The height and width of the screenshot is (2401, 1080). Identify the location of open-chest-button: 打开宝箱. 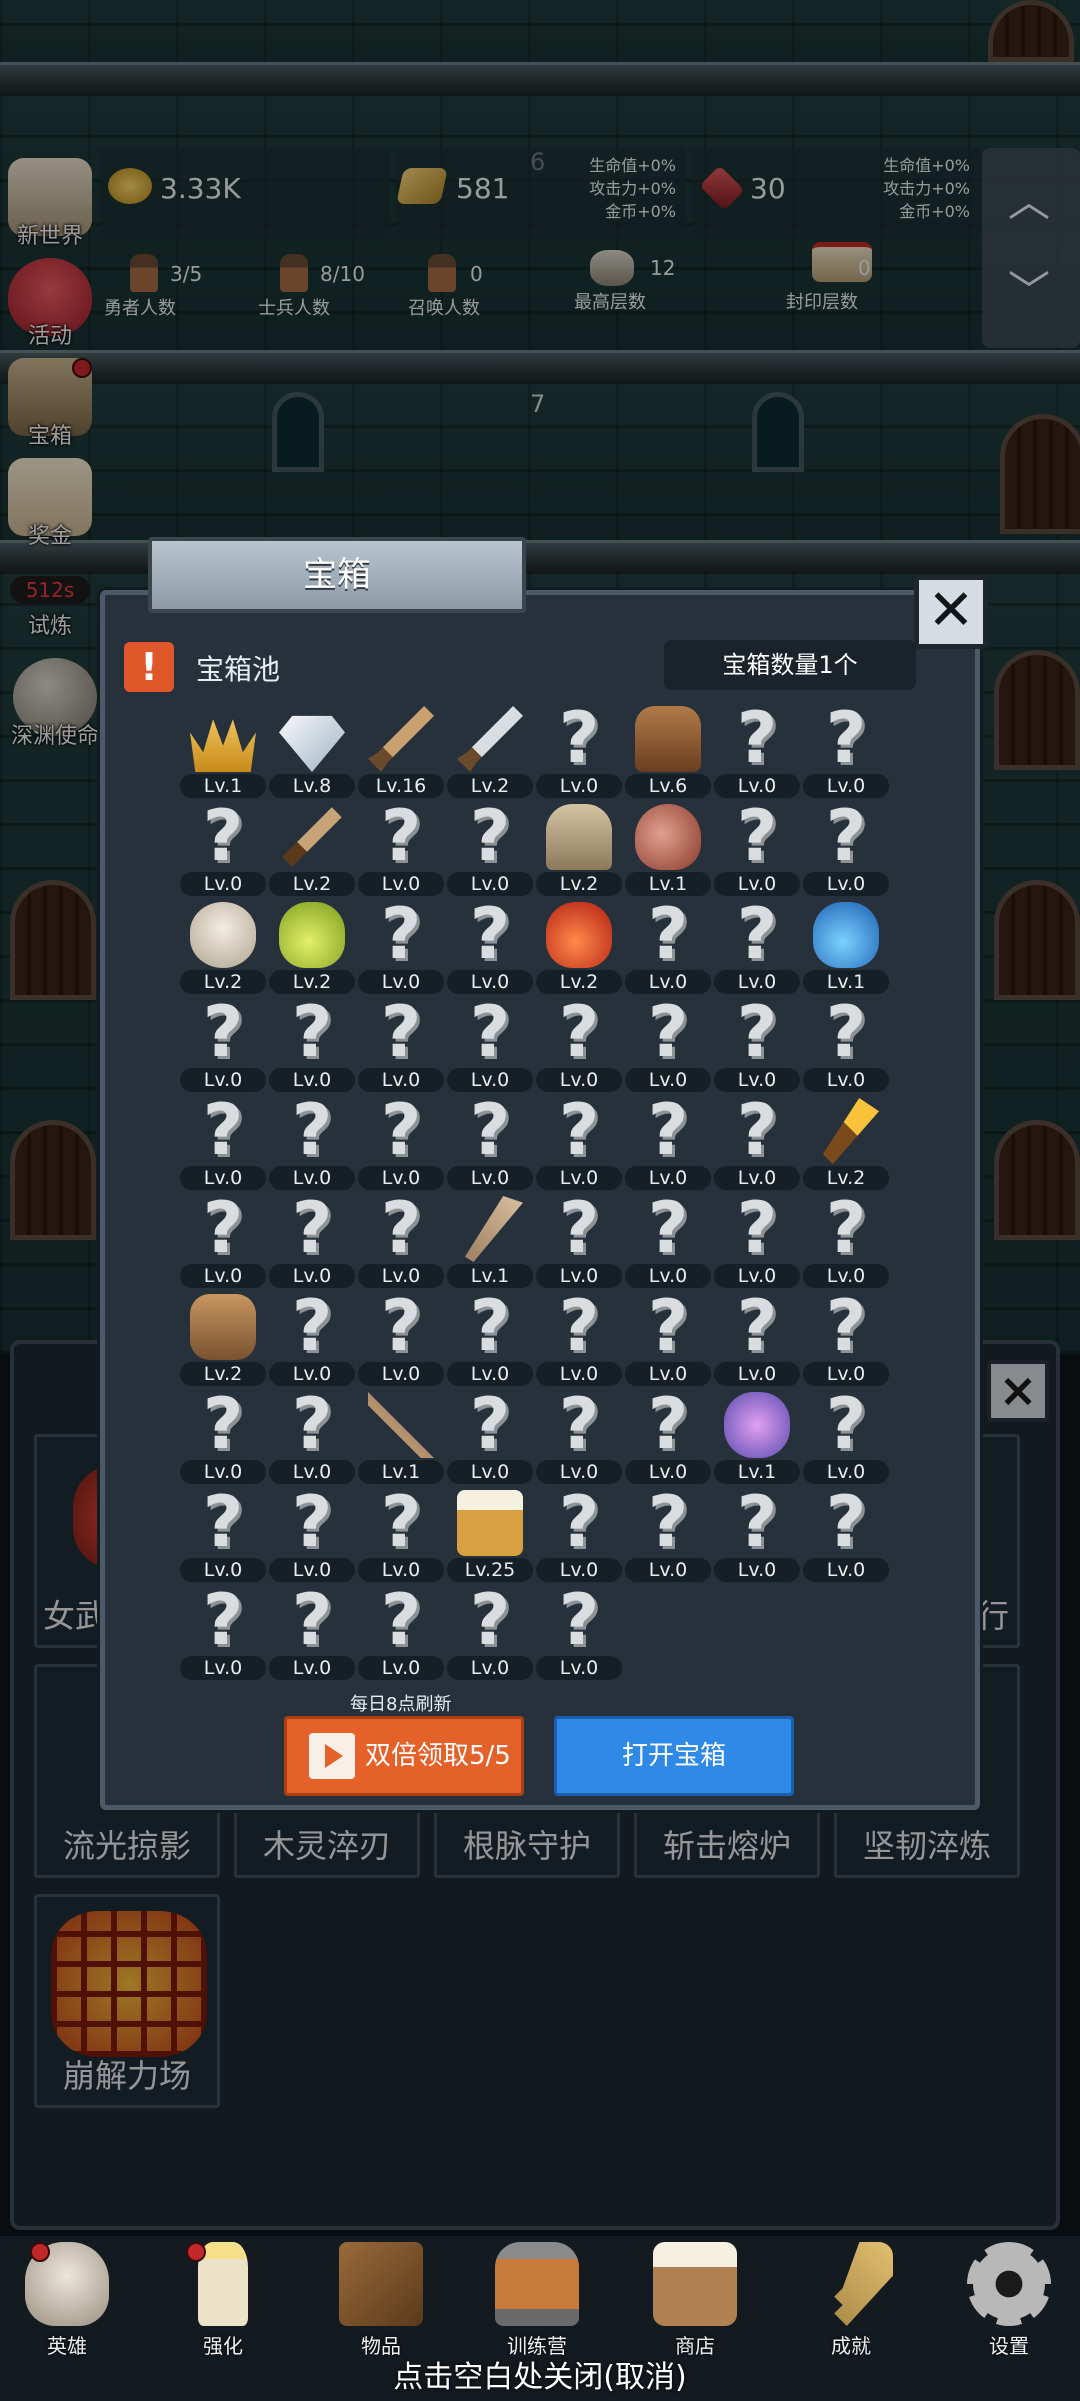
(674, 1756).